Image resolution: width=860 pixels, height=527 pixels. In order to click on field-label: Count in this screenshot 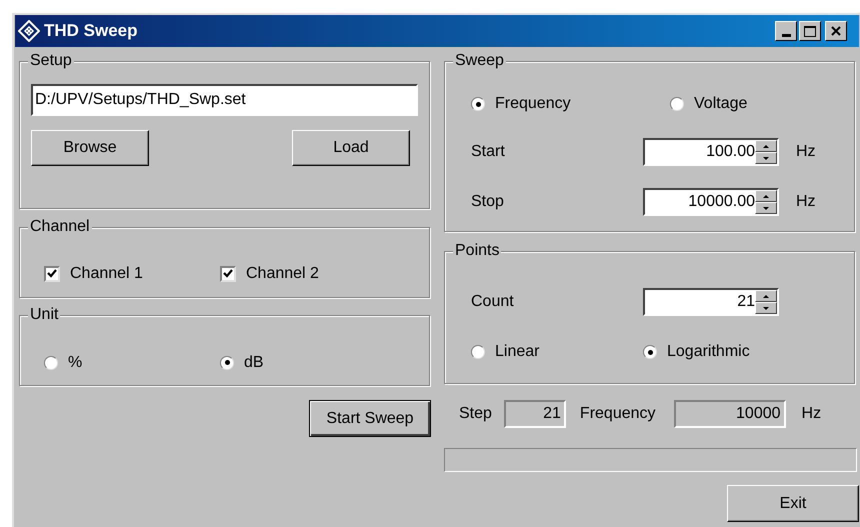, I will do `click(493, 302)`.